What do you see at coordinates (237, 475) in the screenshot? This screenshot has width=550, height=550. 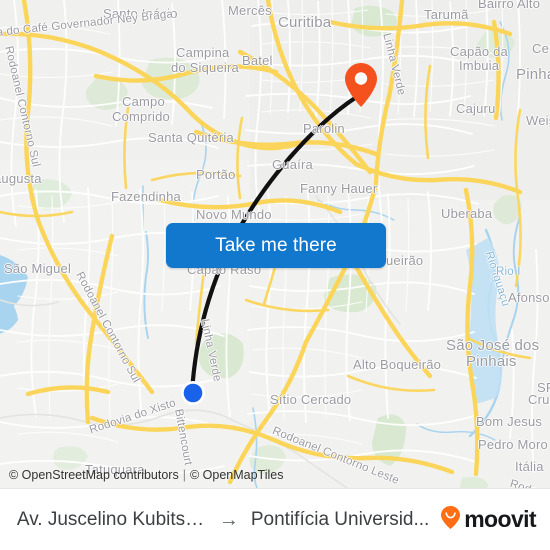 I see `openmaptiles-attribution-link: © OpenMapTiles` at bounding box center [237, 475].